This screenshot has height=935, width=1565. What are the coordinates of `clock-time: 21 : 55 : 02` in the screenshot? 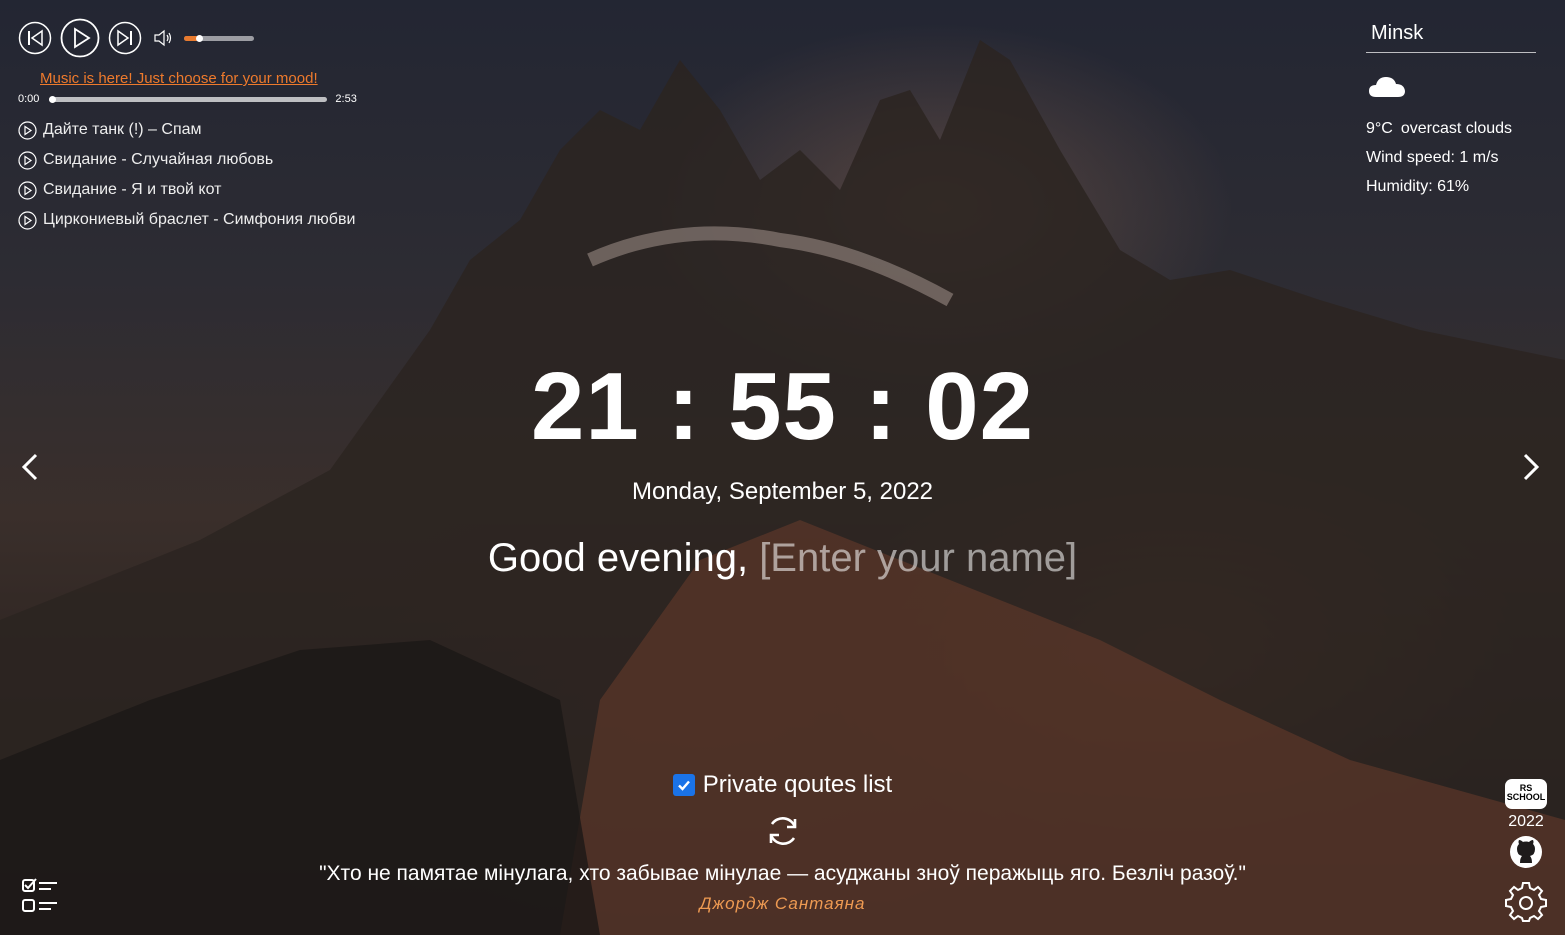 It's located at (782, 406).